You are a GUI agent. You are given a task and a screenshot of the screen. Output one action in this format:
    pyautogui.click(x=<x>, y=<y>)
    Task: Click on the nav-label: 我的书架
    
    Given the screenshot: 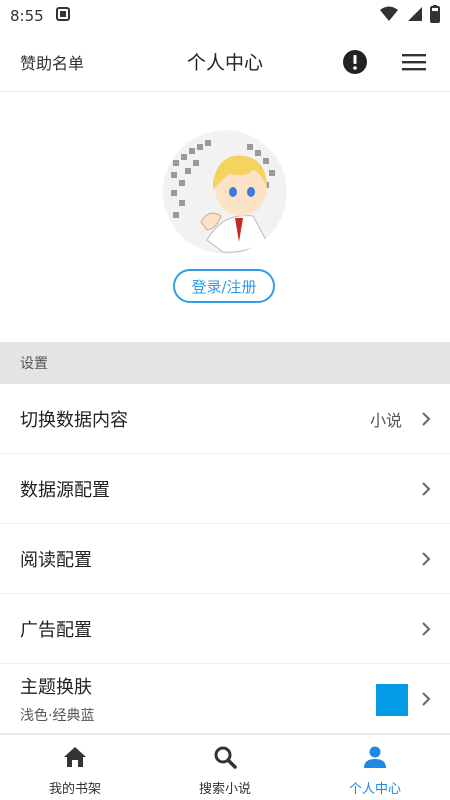 What is the action you would take?
    pyautogui.click(x=74, y=789)
    